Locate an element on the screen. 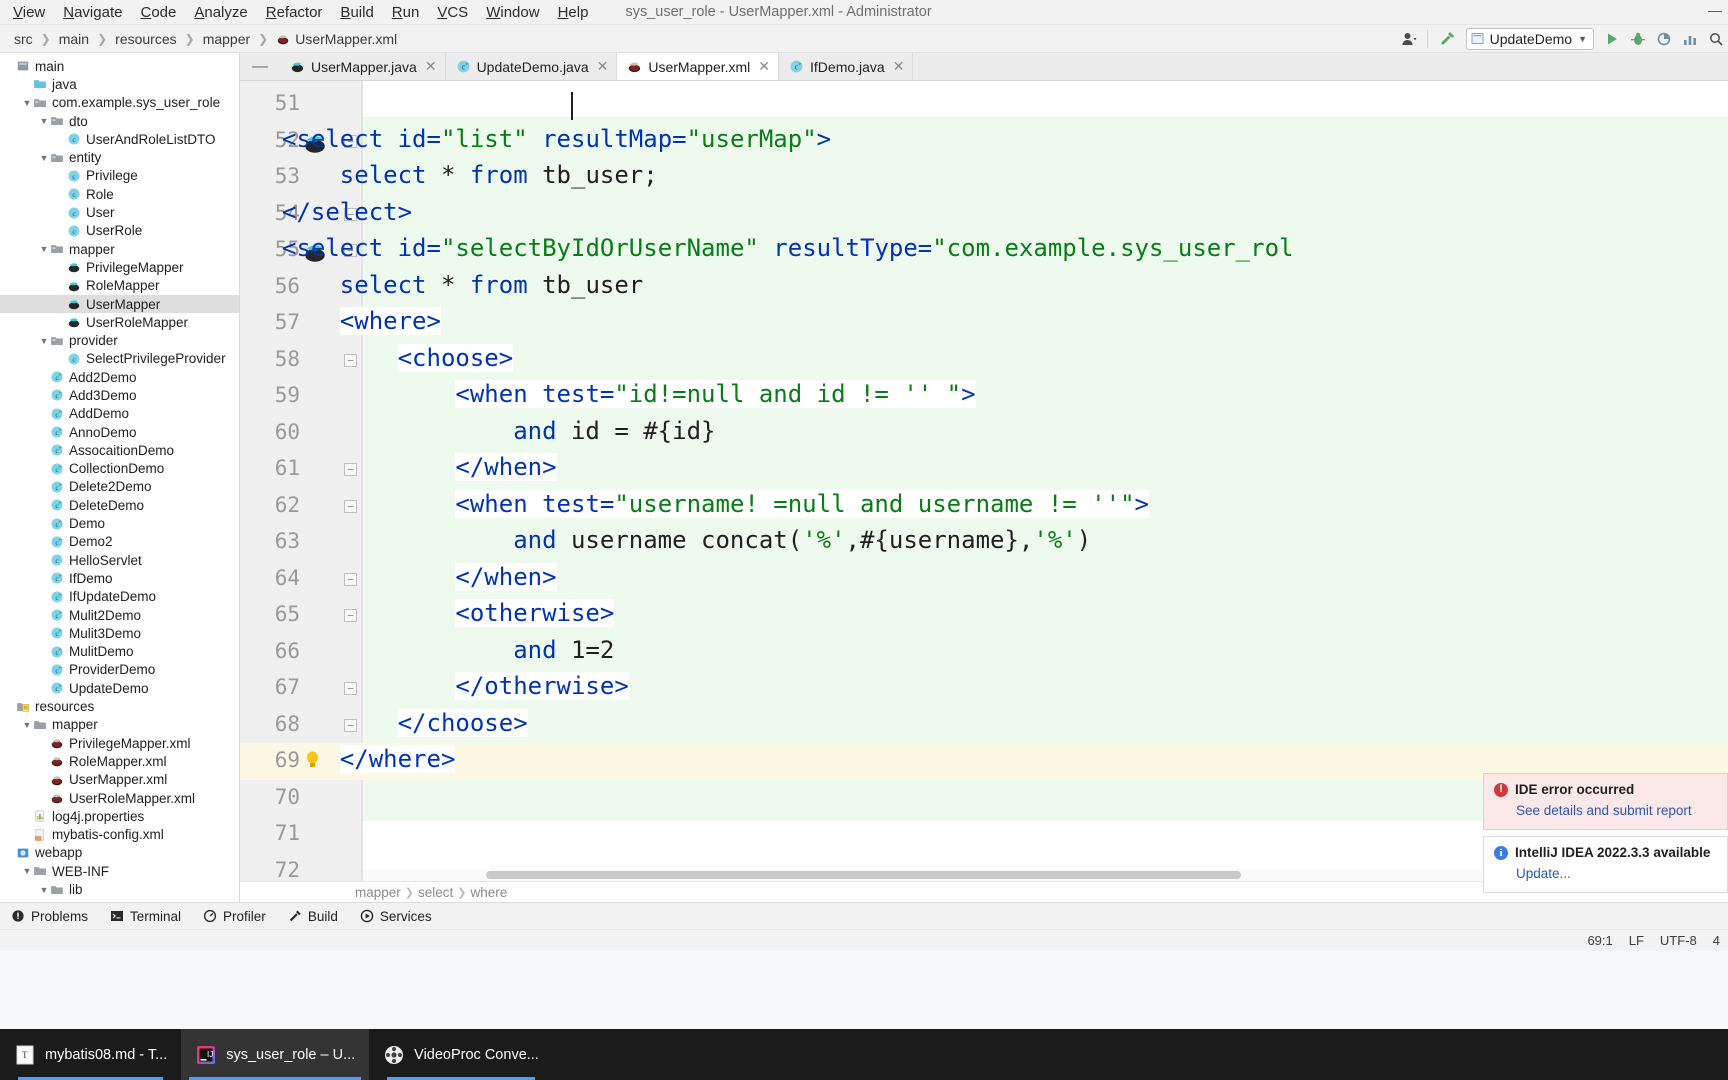 This screenshot has width=1728, height=1080. code-line: and id = #{id} is located at coordinates (614, 431).